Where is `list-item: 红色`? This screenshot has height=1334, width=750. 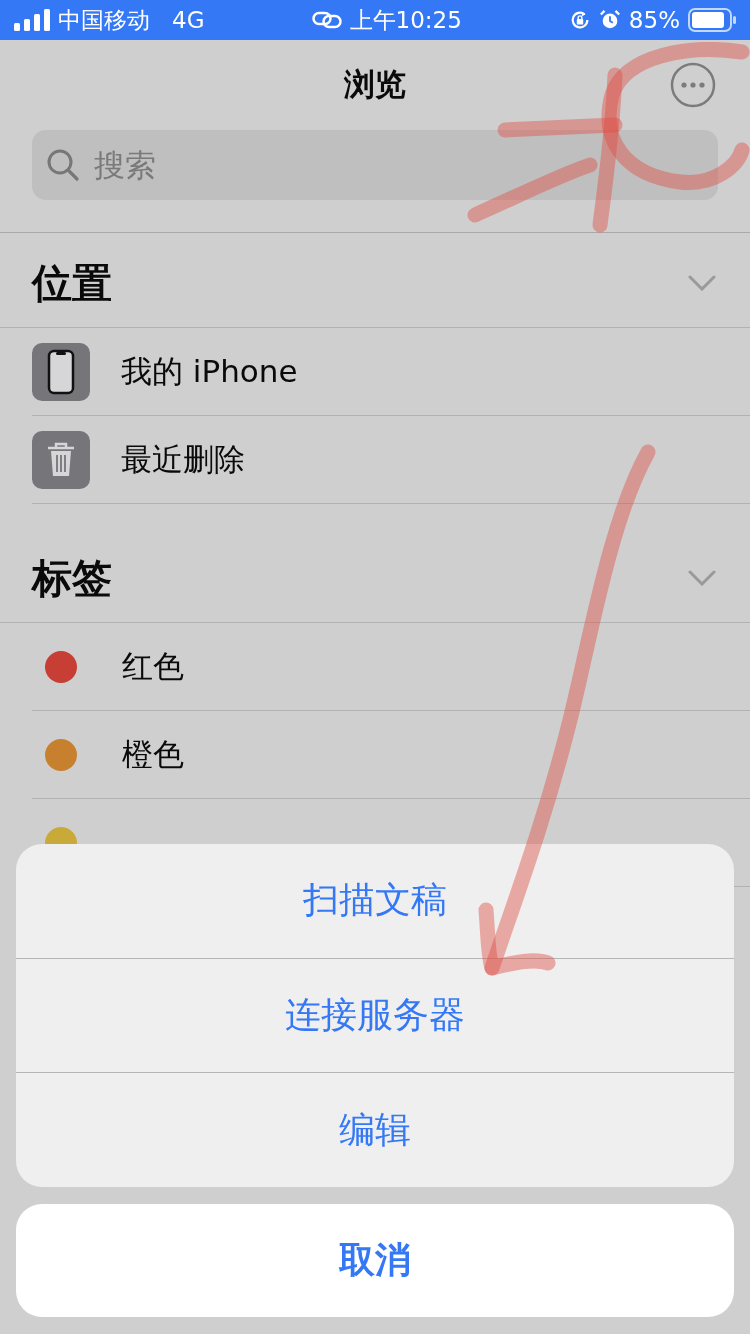 list-item: 红色 is located at coordinates (391, 667).